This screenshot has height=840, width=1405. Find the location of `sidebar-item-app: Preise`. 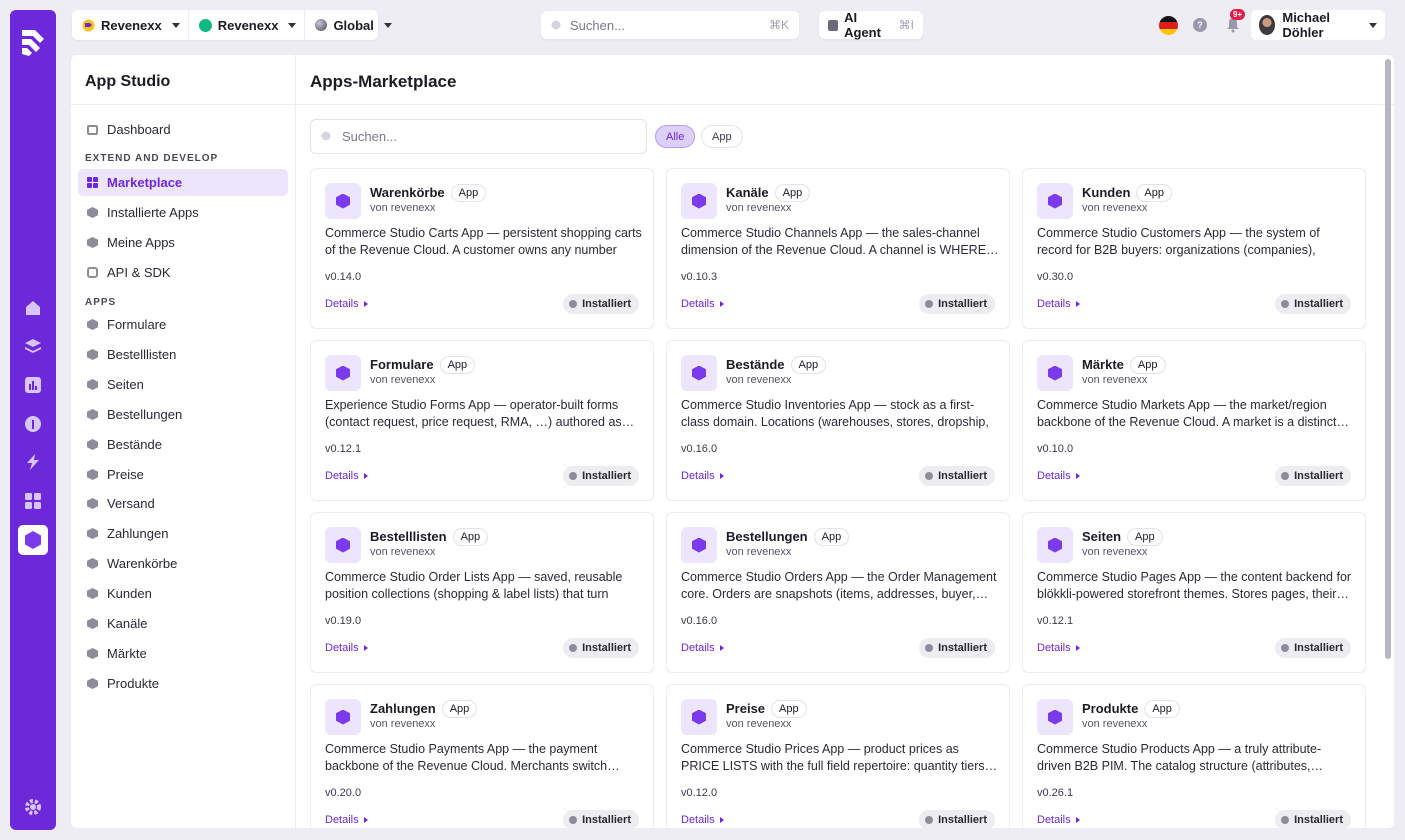

sidebar-item-app: Preise is located at coordinates (183, 474).